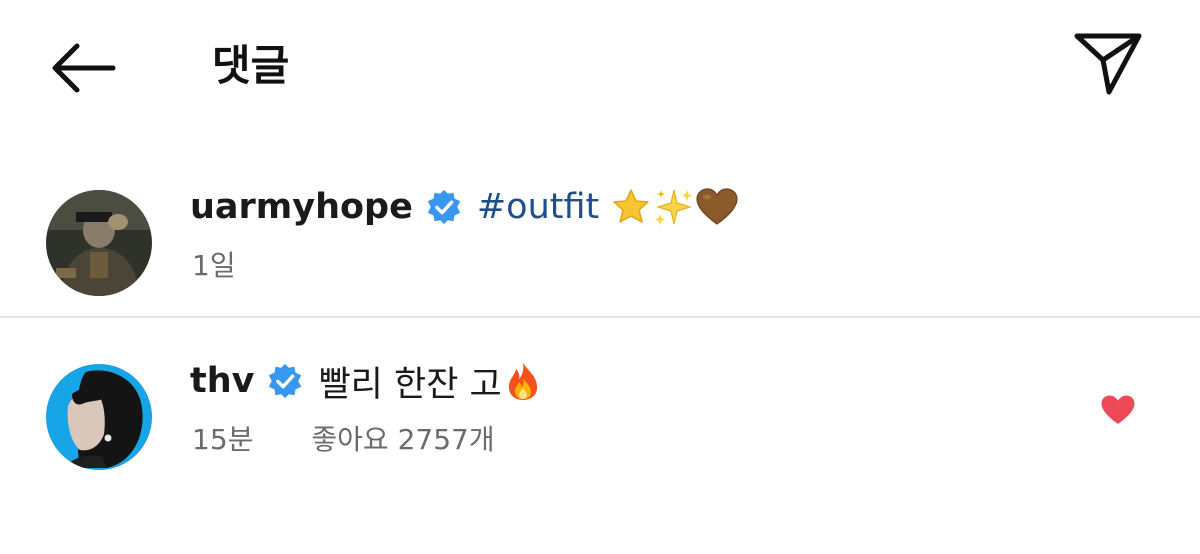 The width and height of the screenshot is (1200, 554). What do you see at coordinates (538, 207) in the screenshot?
I see `comment-hashtag: #outfit` at bounding box center [538, 207].